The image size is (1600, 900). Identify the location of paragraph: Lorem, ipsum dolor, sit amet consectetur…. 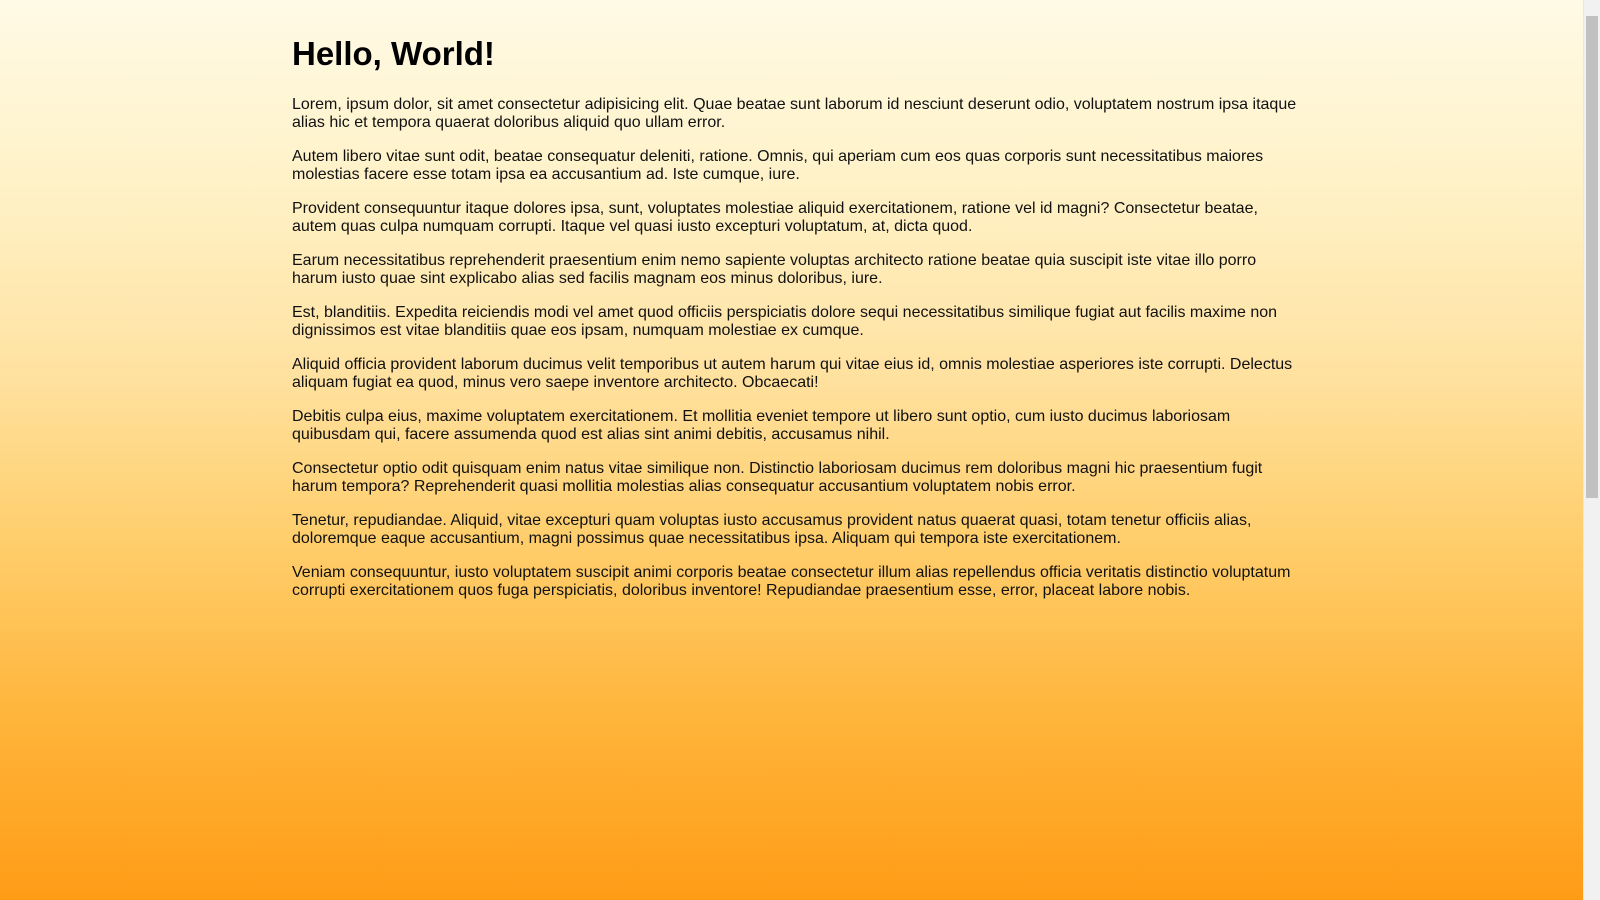
(794, 113).